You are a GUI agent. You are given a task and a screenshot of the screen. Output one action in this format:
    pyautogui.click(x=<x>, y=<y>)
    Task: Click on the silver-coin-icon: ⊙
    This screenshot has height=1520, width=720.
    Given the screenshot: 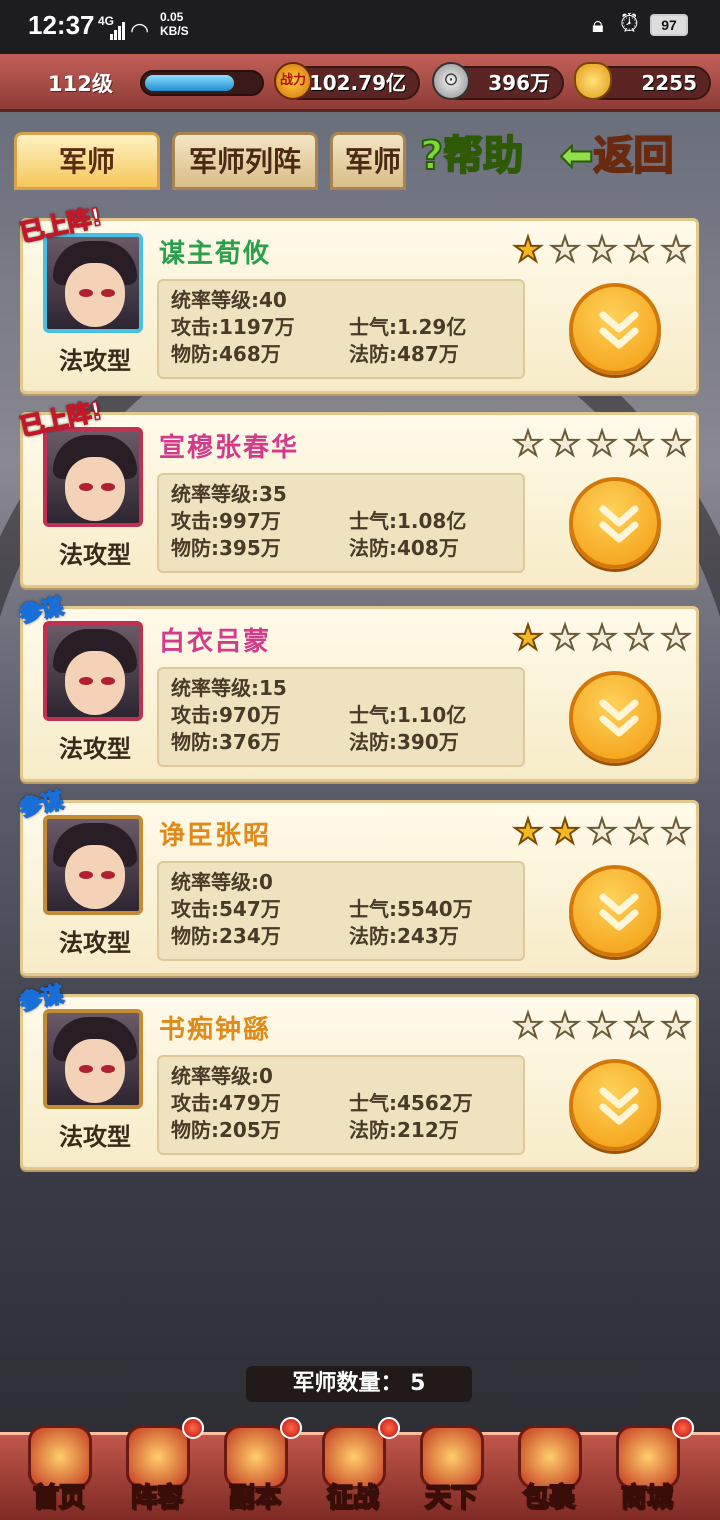 What is the action you would take?
    pyautogui.click(x=451, y=81)
    